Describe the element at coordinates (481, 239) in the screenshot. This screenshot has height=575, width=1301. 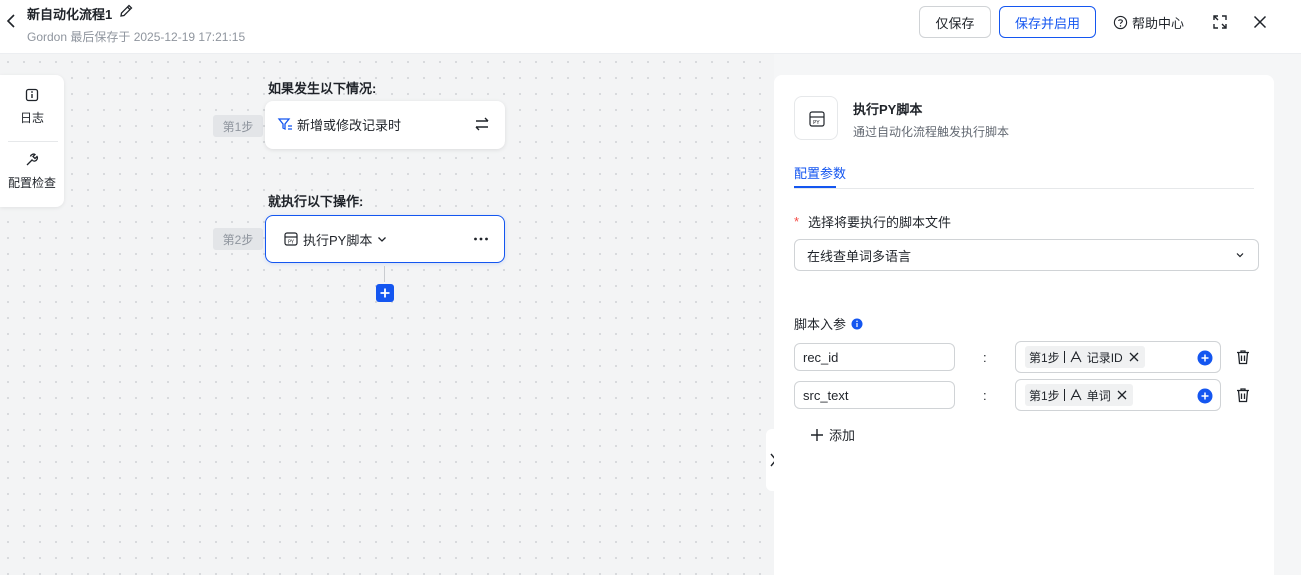
I see `more-options-icon` at that location.